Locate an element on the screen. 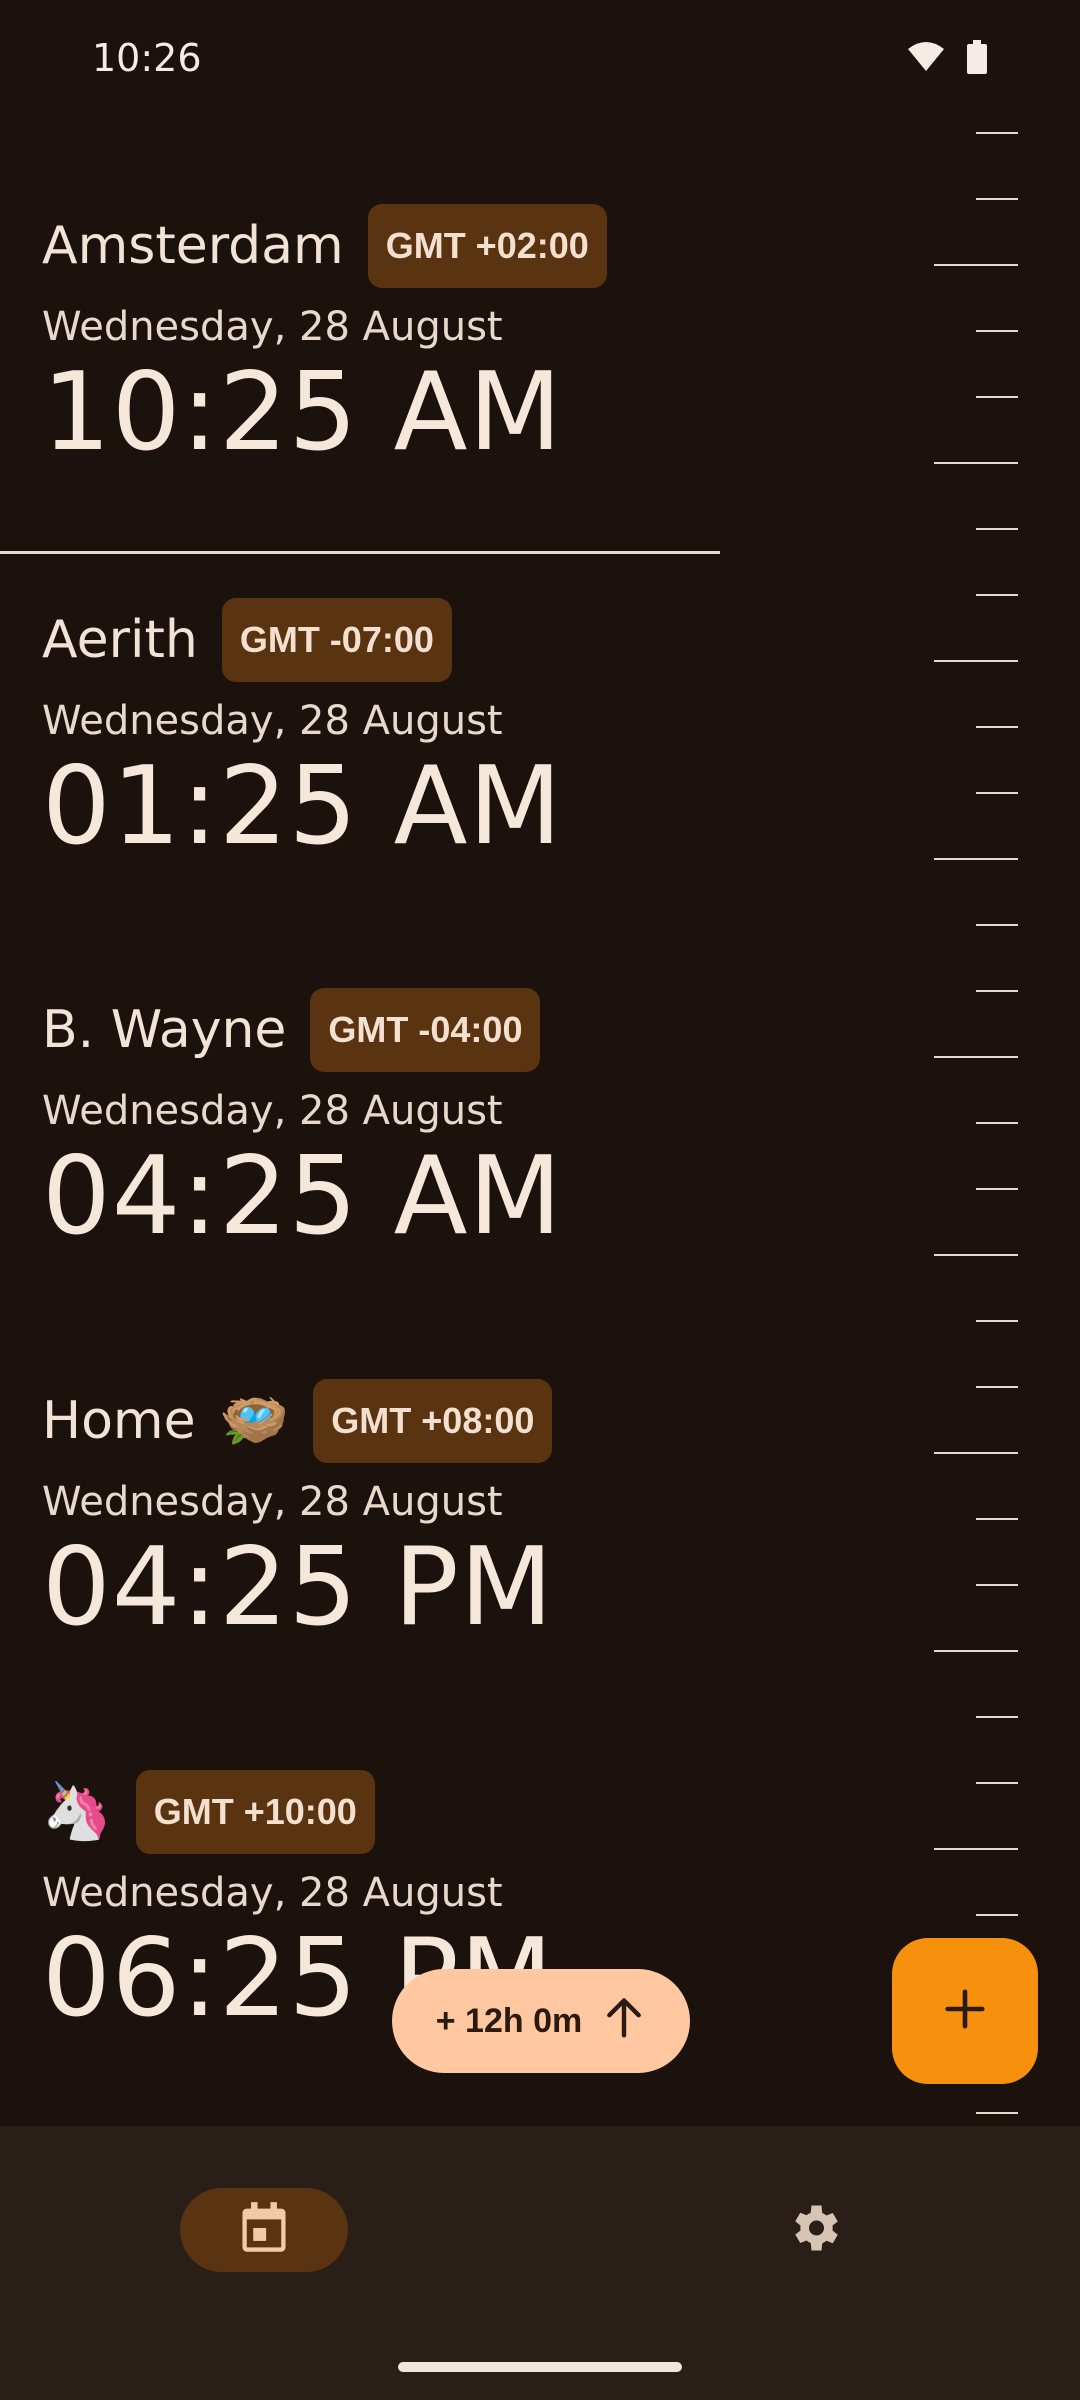 The height and width of the screenshot is (2400, 1080). time-label: 10:25 AM is located at coordinates (302, 412).